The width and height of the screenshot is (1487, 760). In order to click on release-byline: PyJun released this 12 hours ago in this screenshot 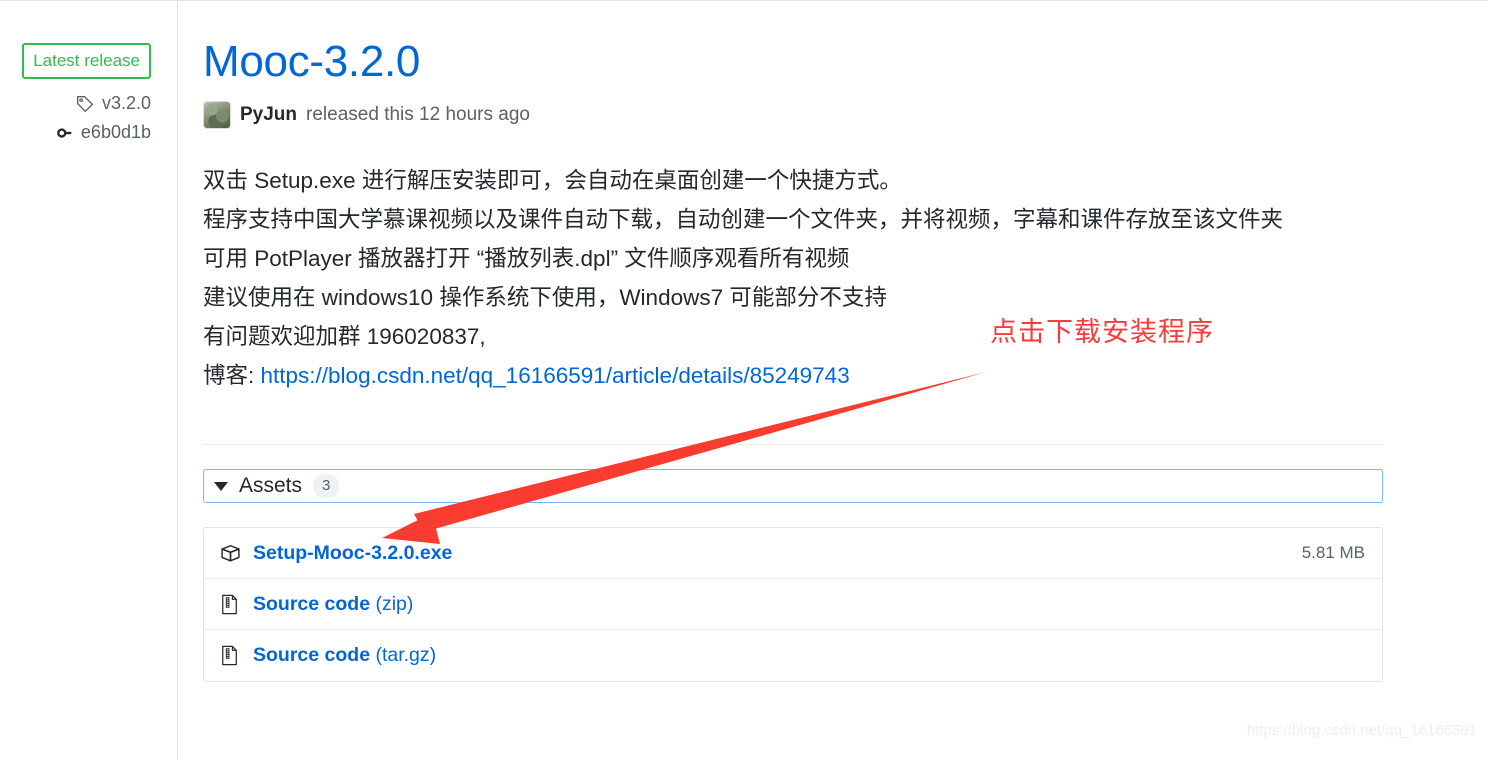, I will do `click(845, 115)`.